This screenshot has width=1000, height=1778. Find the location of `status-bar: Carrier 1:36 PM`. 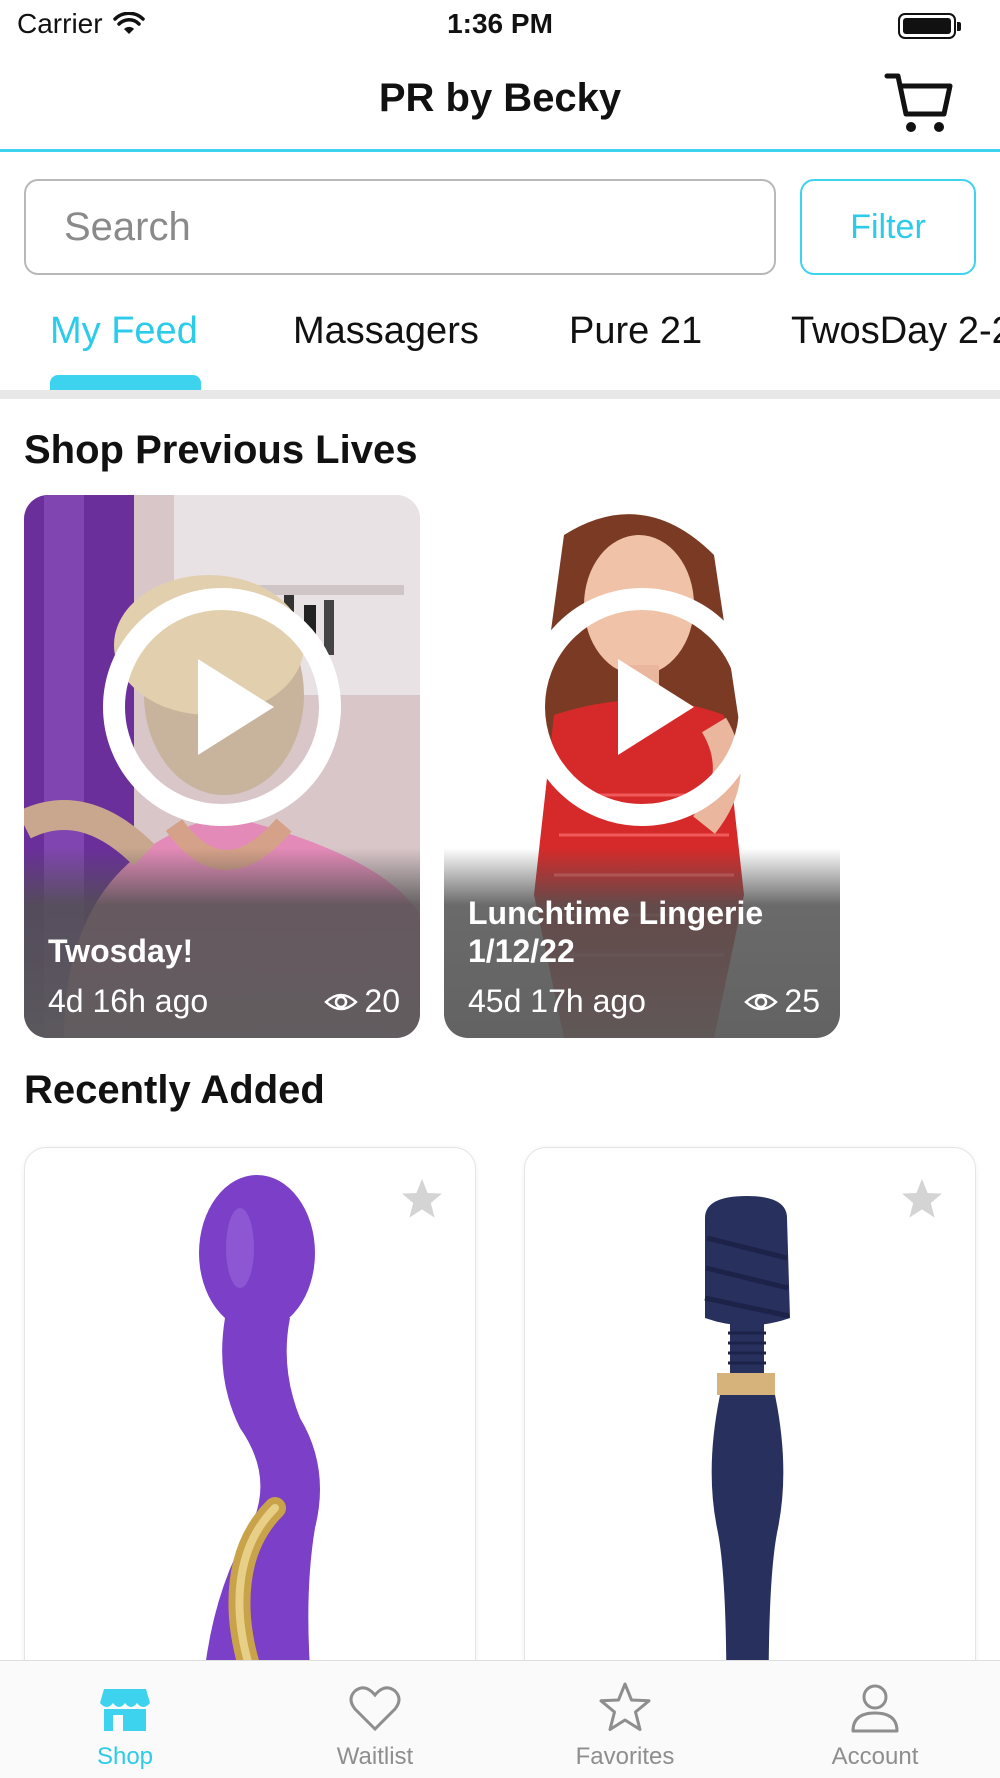

status-bar: Carrier 1:36 PM is located at coordinates (500, 26).